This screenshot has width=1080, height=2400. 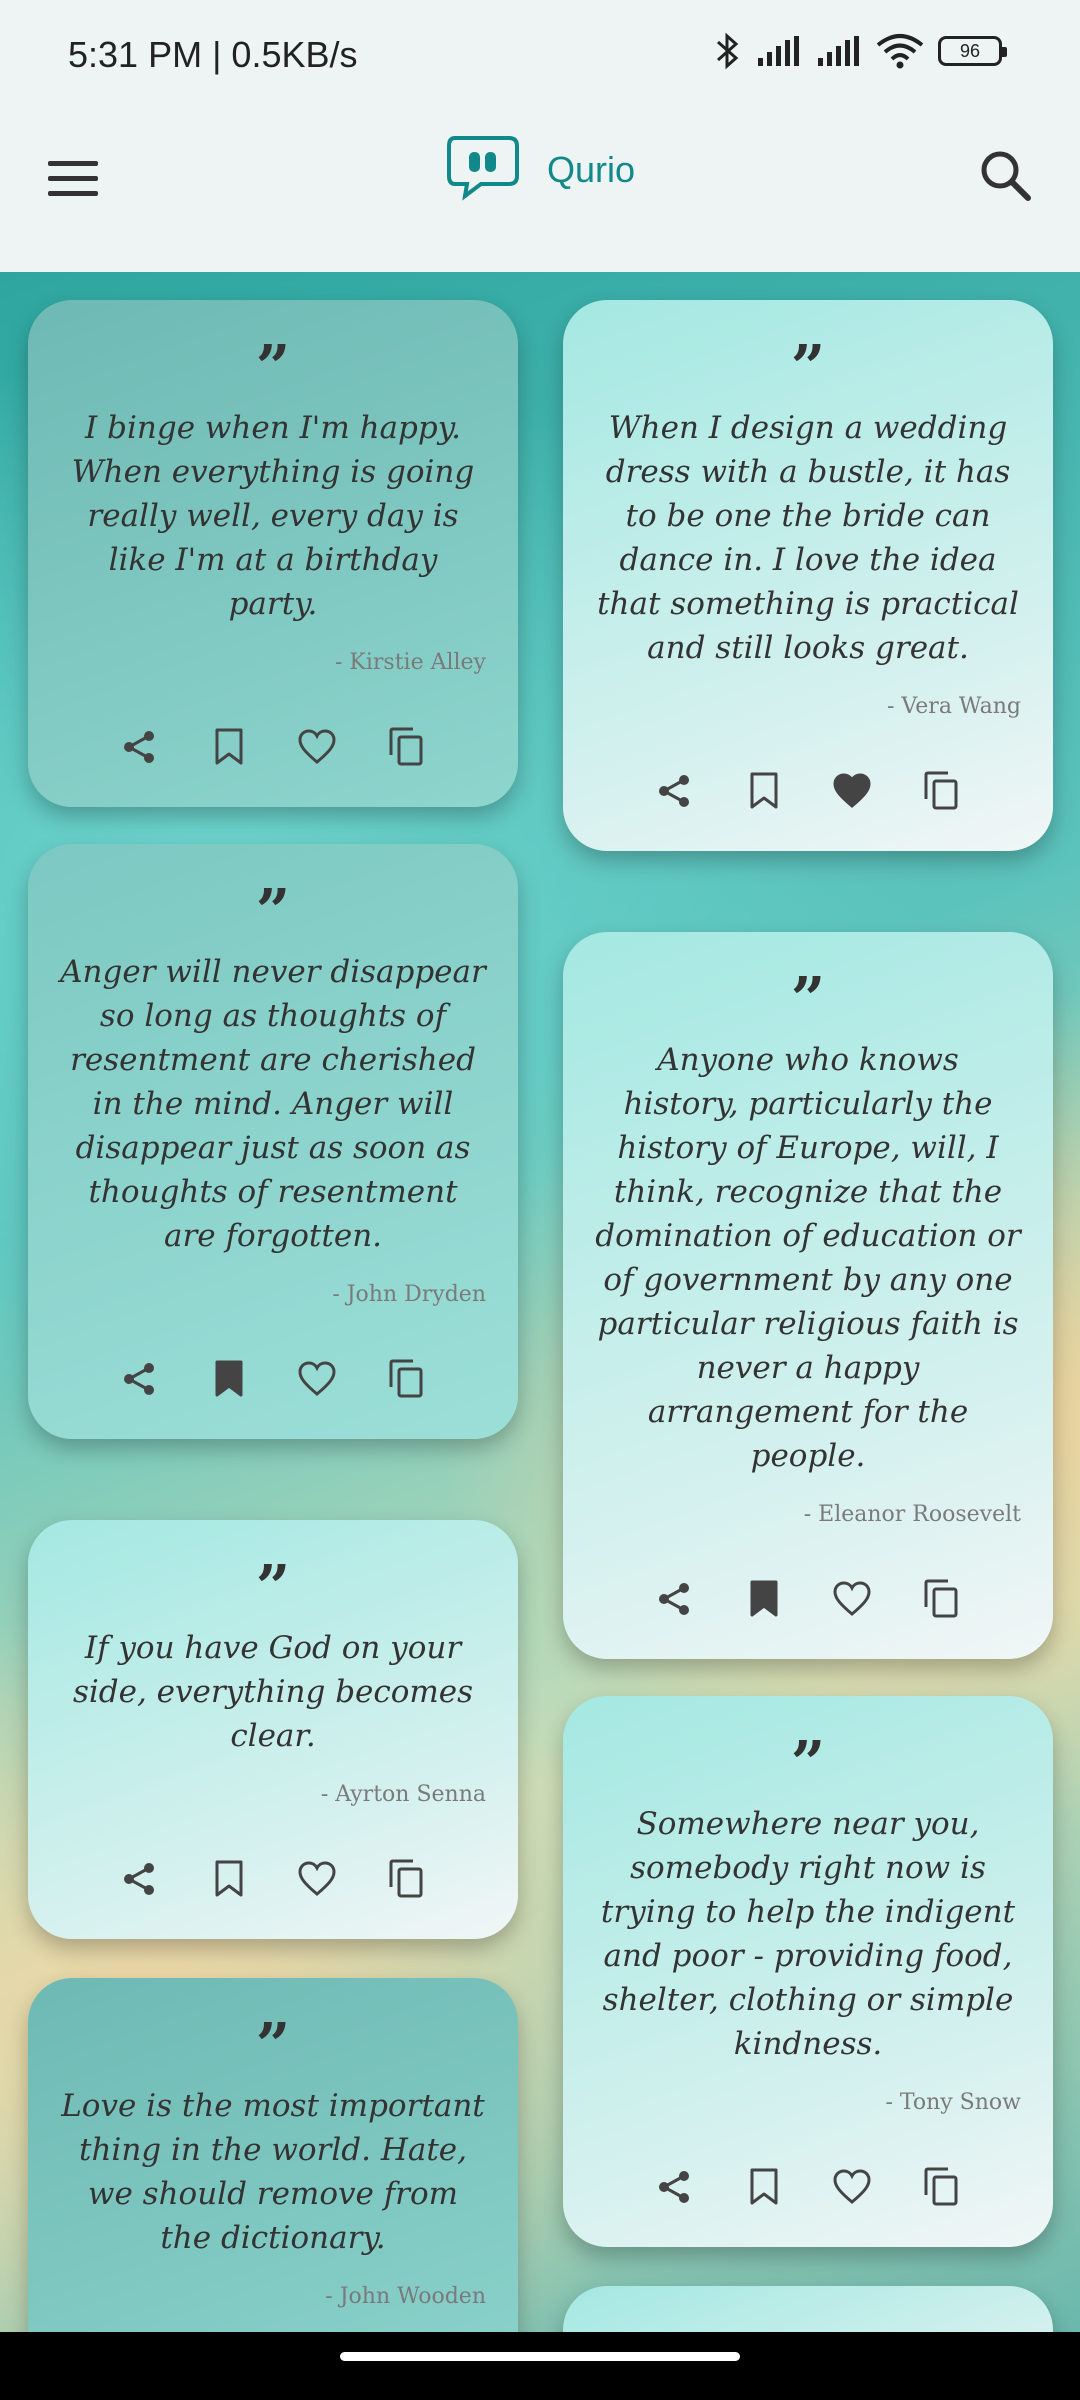 What do you see at coordinates (779, 51) in the screenshot?
I see `signal-icon` at bounding box center [779, 51].